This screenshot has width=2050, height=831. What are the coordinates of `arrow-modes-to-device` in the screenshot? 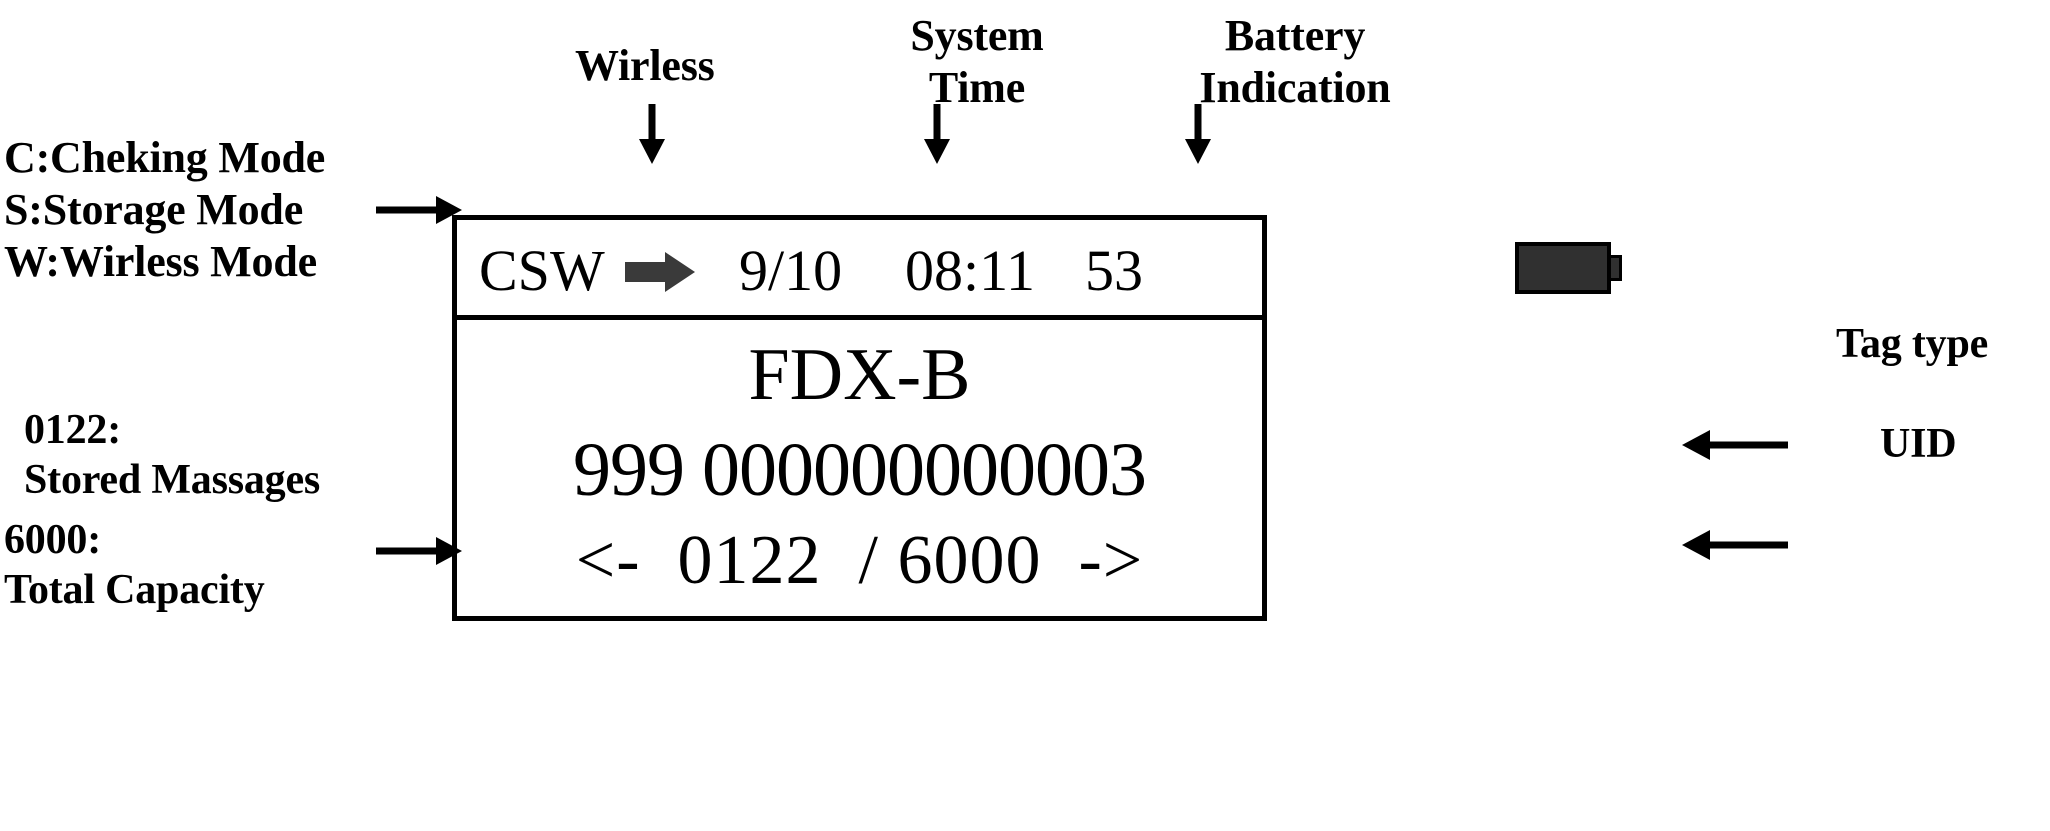 It's located at (419, 210).